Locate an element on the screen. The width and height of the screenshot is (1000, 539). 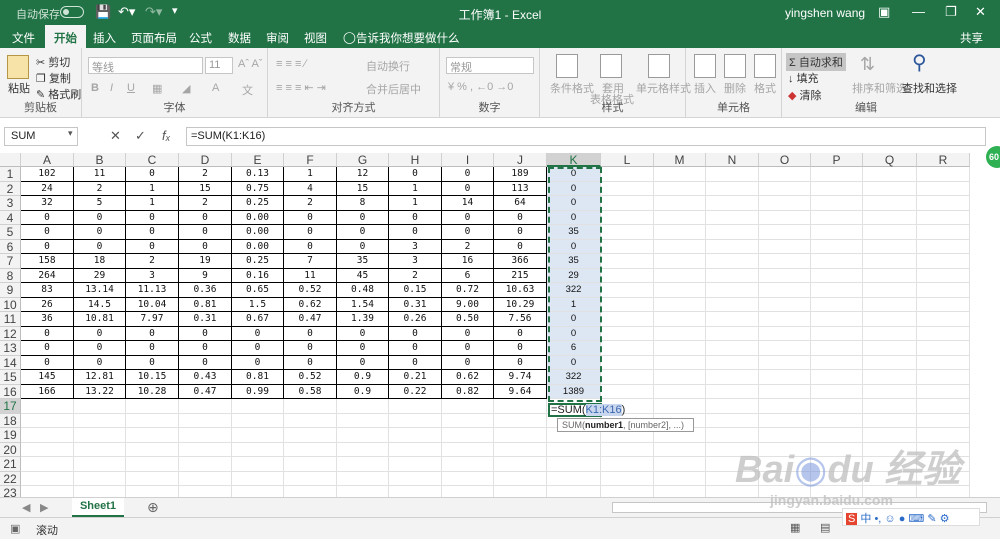
cell-l7 is located at coordinates (627, 261).